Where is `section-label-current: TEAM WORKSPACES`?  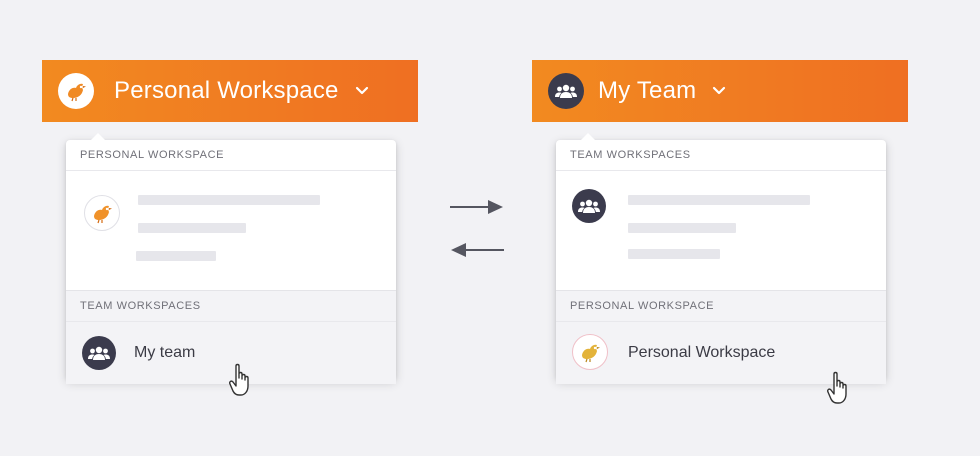
section-label-current: TEAM WORKSPACES is located at coordinates (721, 155).